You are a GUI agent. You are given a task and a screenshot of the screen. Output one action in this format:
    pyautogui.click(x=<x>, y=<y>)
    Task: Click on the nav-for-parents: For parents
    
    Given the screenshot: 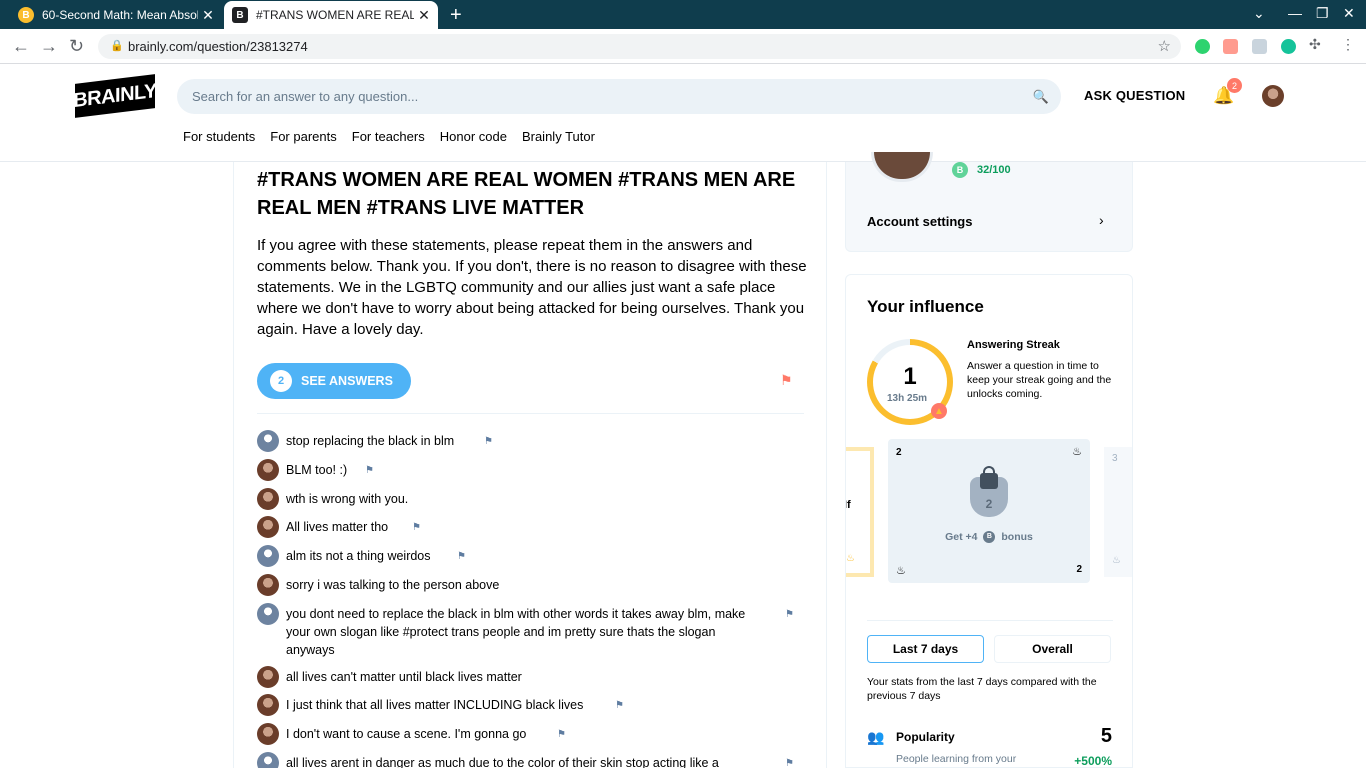 What is the action you would take?
    pyautogui.click(x=303, y=136)
    